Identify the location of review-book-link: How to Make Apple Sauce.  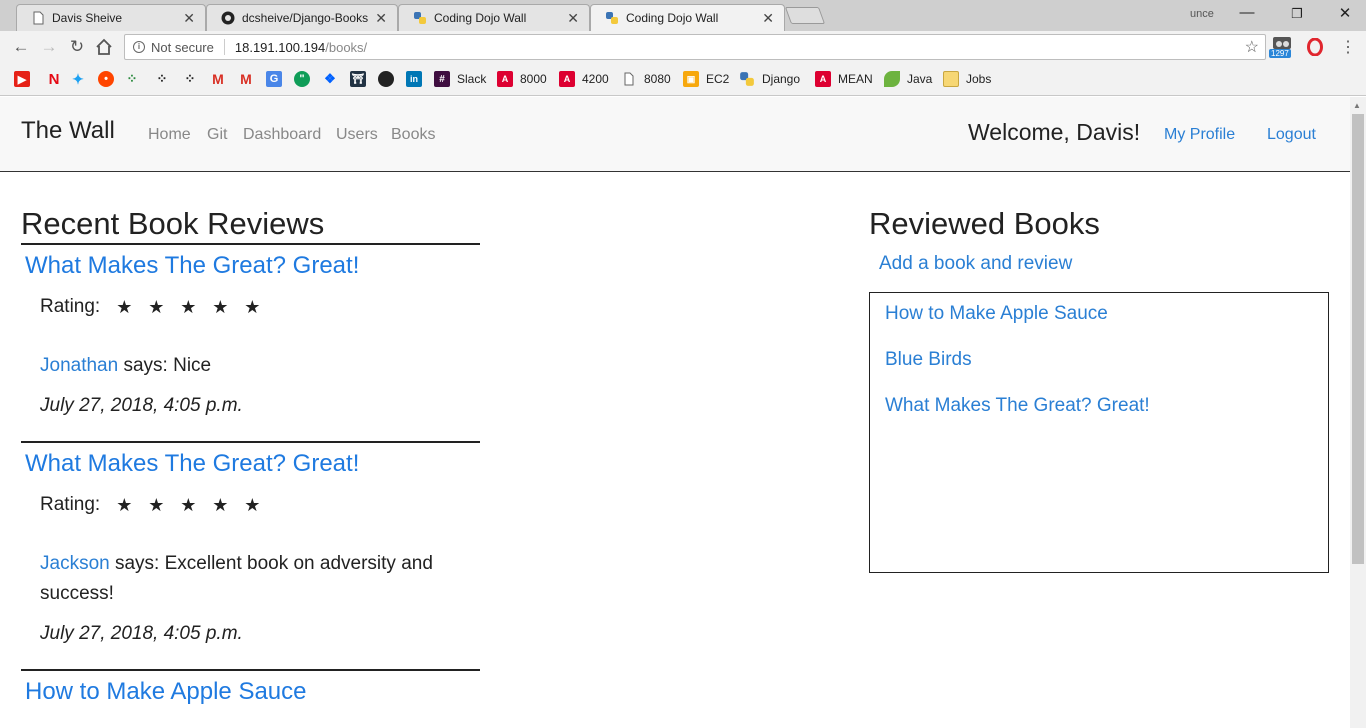
(250, 692).